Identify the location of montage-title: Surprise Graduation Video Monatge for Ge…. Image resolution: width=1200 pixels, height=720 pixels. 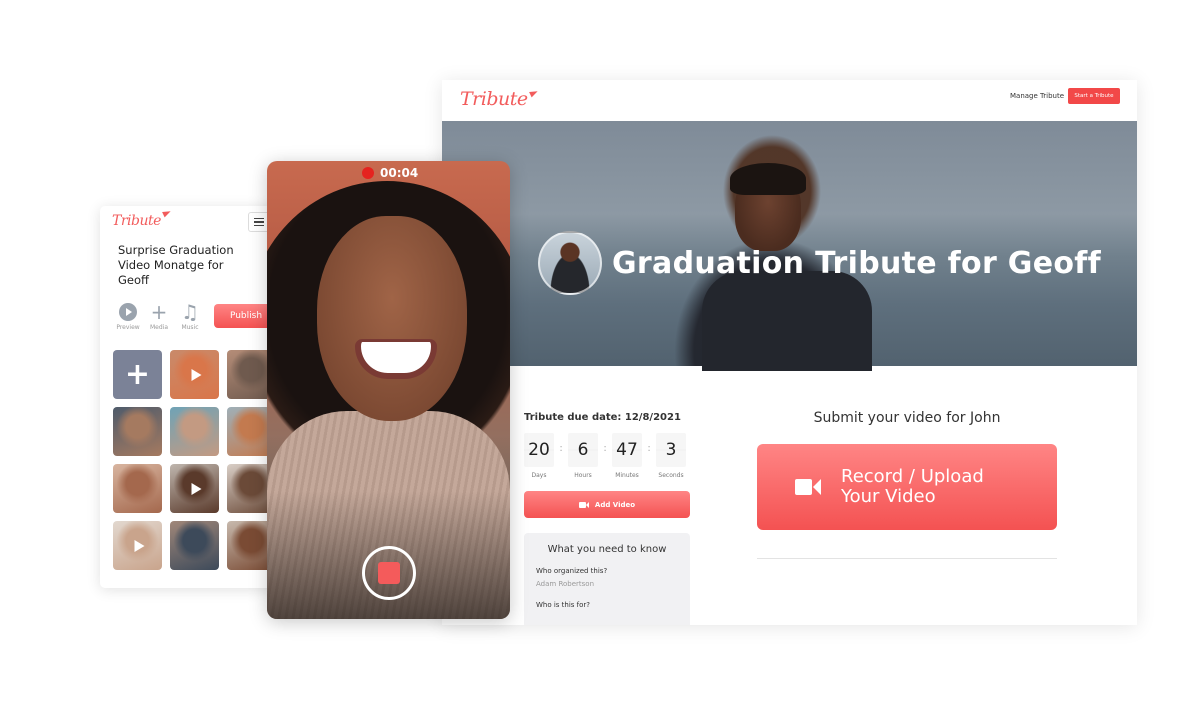
(176, 265).